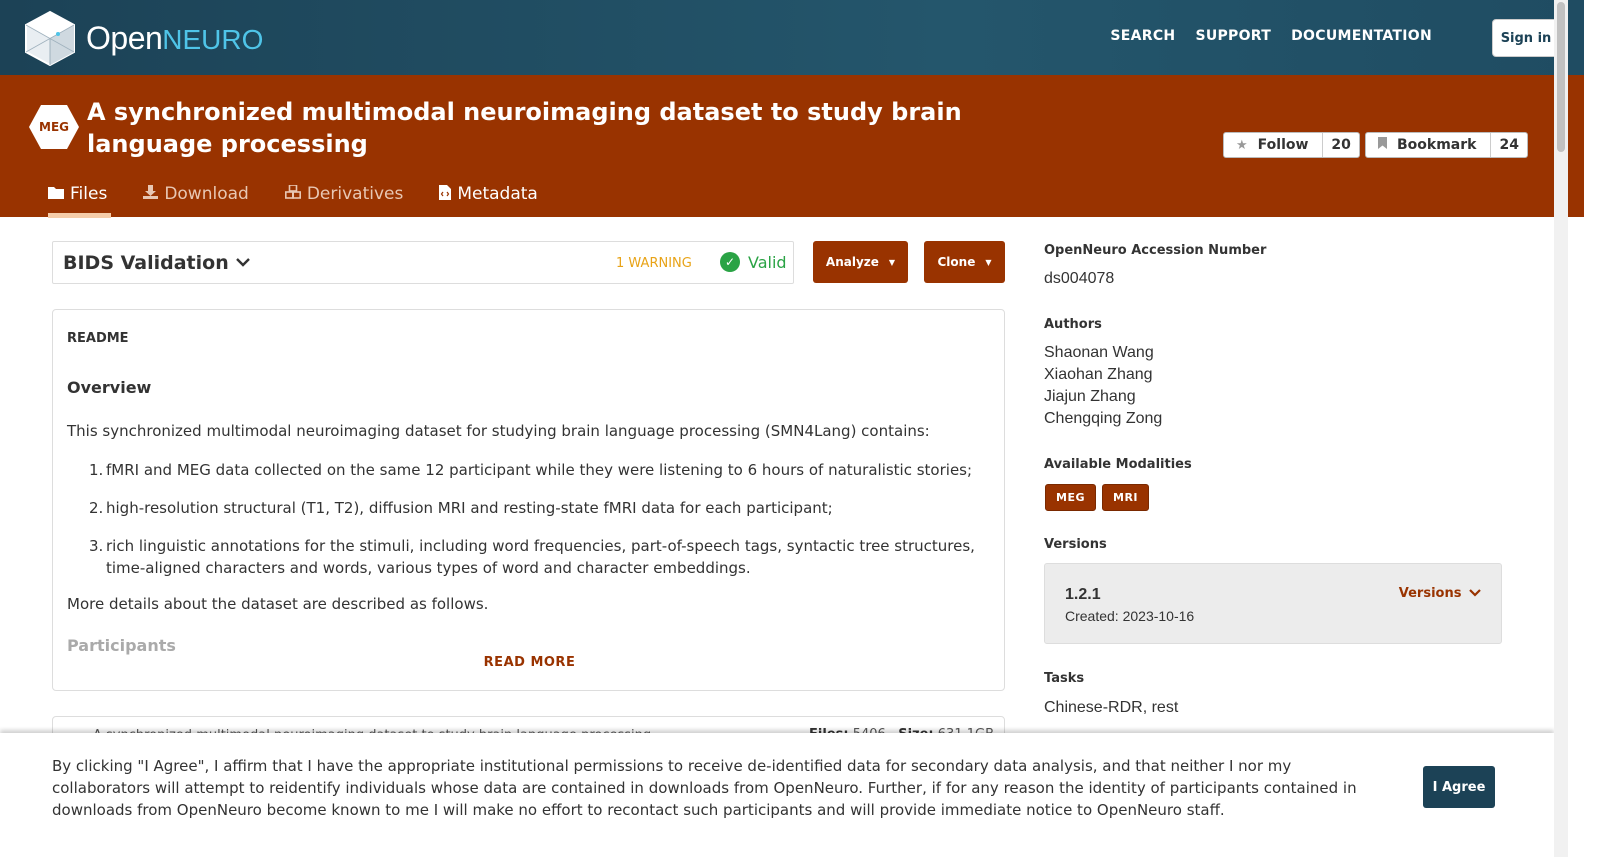 The width and height of the screenshot is (1600, 857). I want to click on bids-validation-panel: BIDS Validation 1 WARNING ✓ Valid, so click(423, 262).